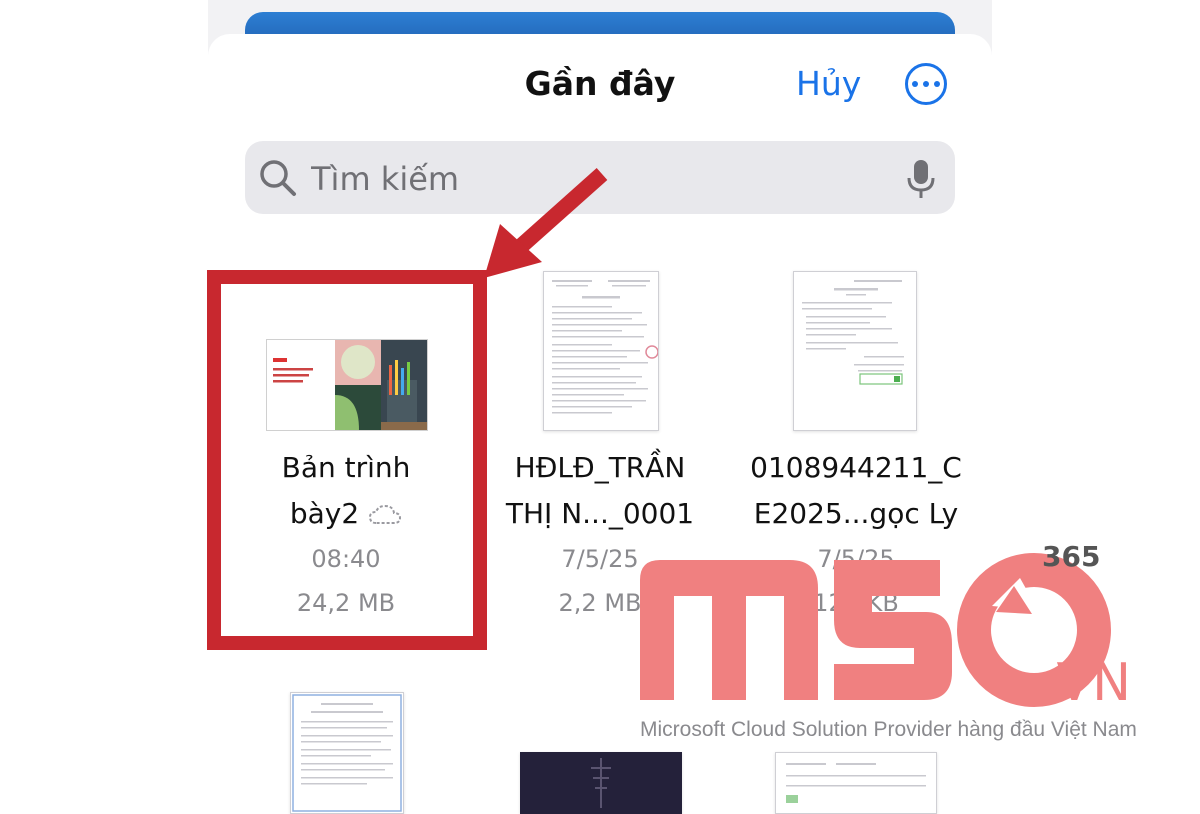  Describe the element at coordinates (600, 83) in the screenshot. I see `page-title: Gần đây` at that location.